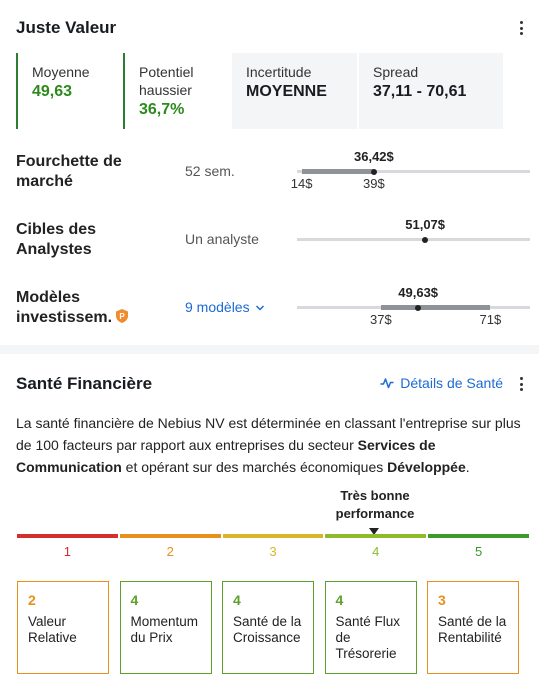  Describe the element at coordinates (301, 183) in the screenshot. I see `range-low-label: 14$` at that location.